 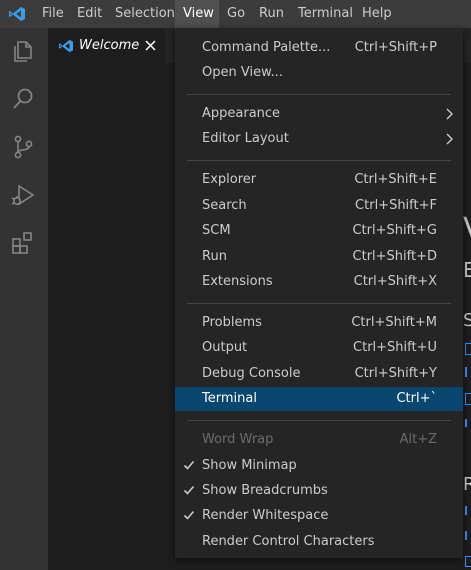 I want to click on menu-go: Go, so click(x=236, y=14).